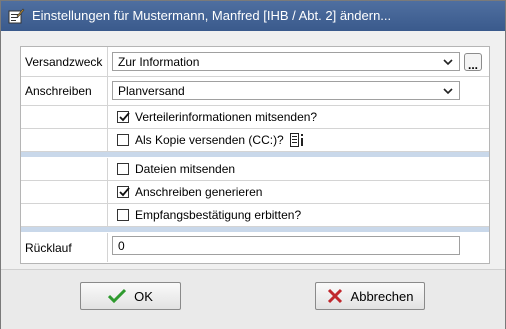  Describe the element at coordinates (297, 140) in the screenshot. I see `info-list-icon` at that location.